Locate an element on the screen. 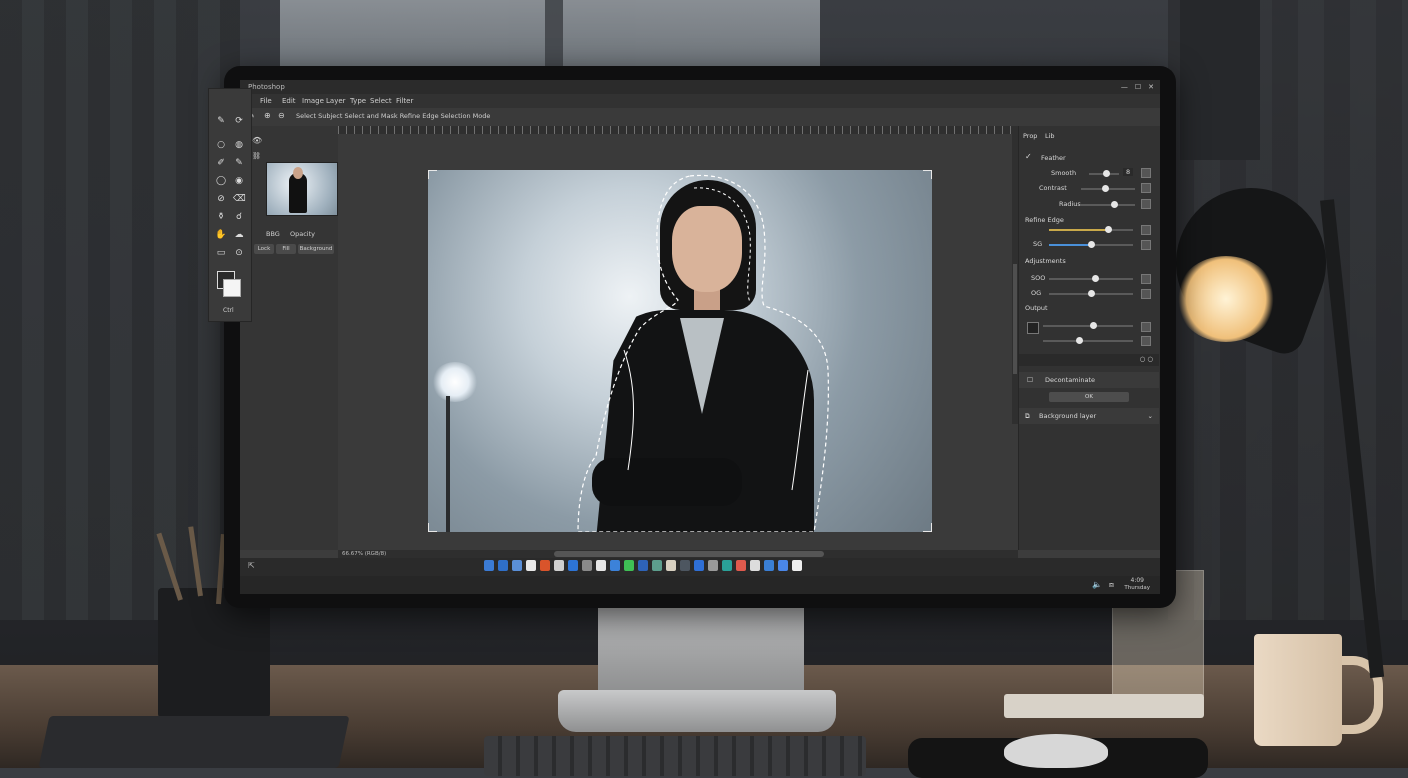 The image size is (1408, 778). brush-tool-icon: ✎ is located at coordinates (239, 163).